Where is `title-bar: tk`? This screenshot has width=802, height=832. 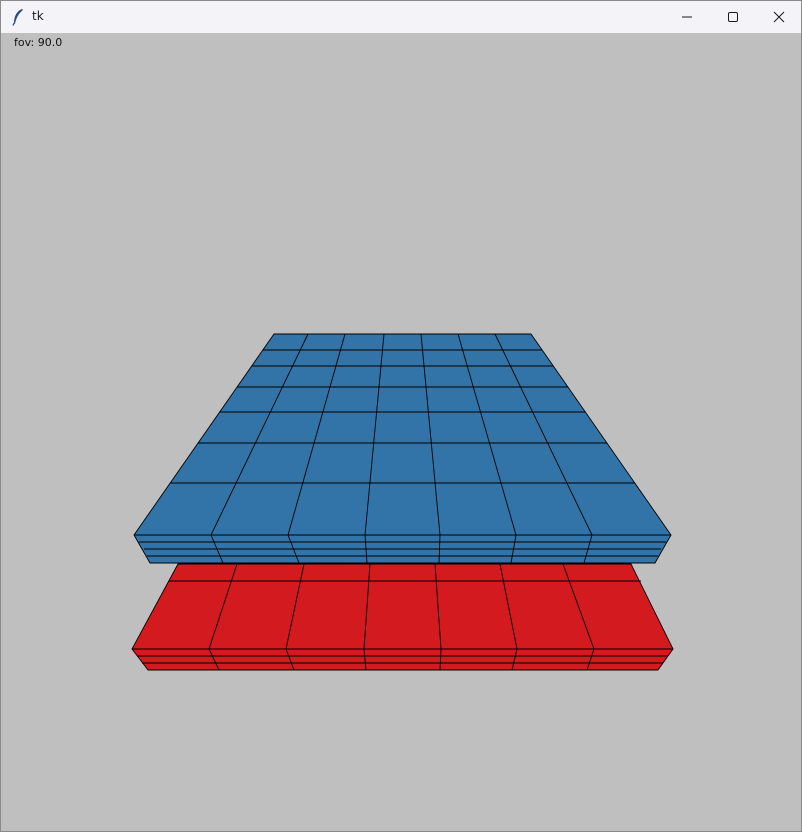 title-bar: tk is located at coordinates (401, 17).